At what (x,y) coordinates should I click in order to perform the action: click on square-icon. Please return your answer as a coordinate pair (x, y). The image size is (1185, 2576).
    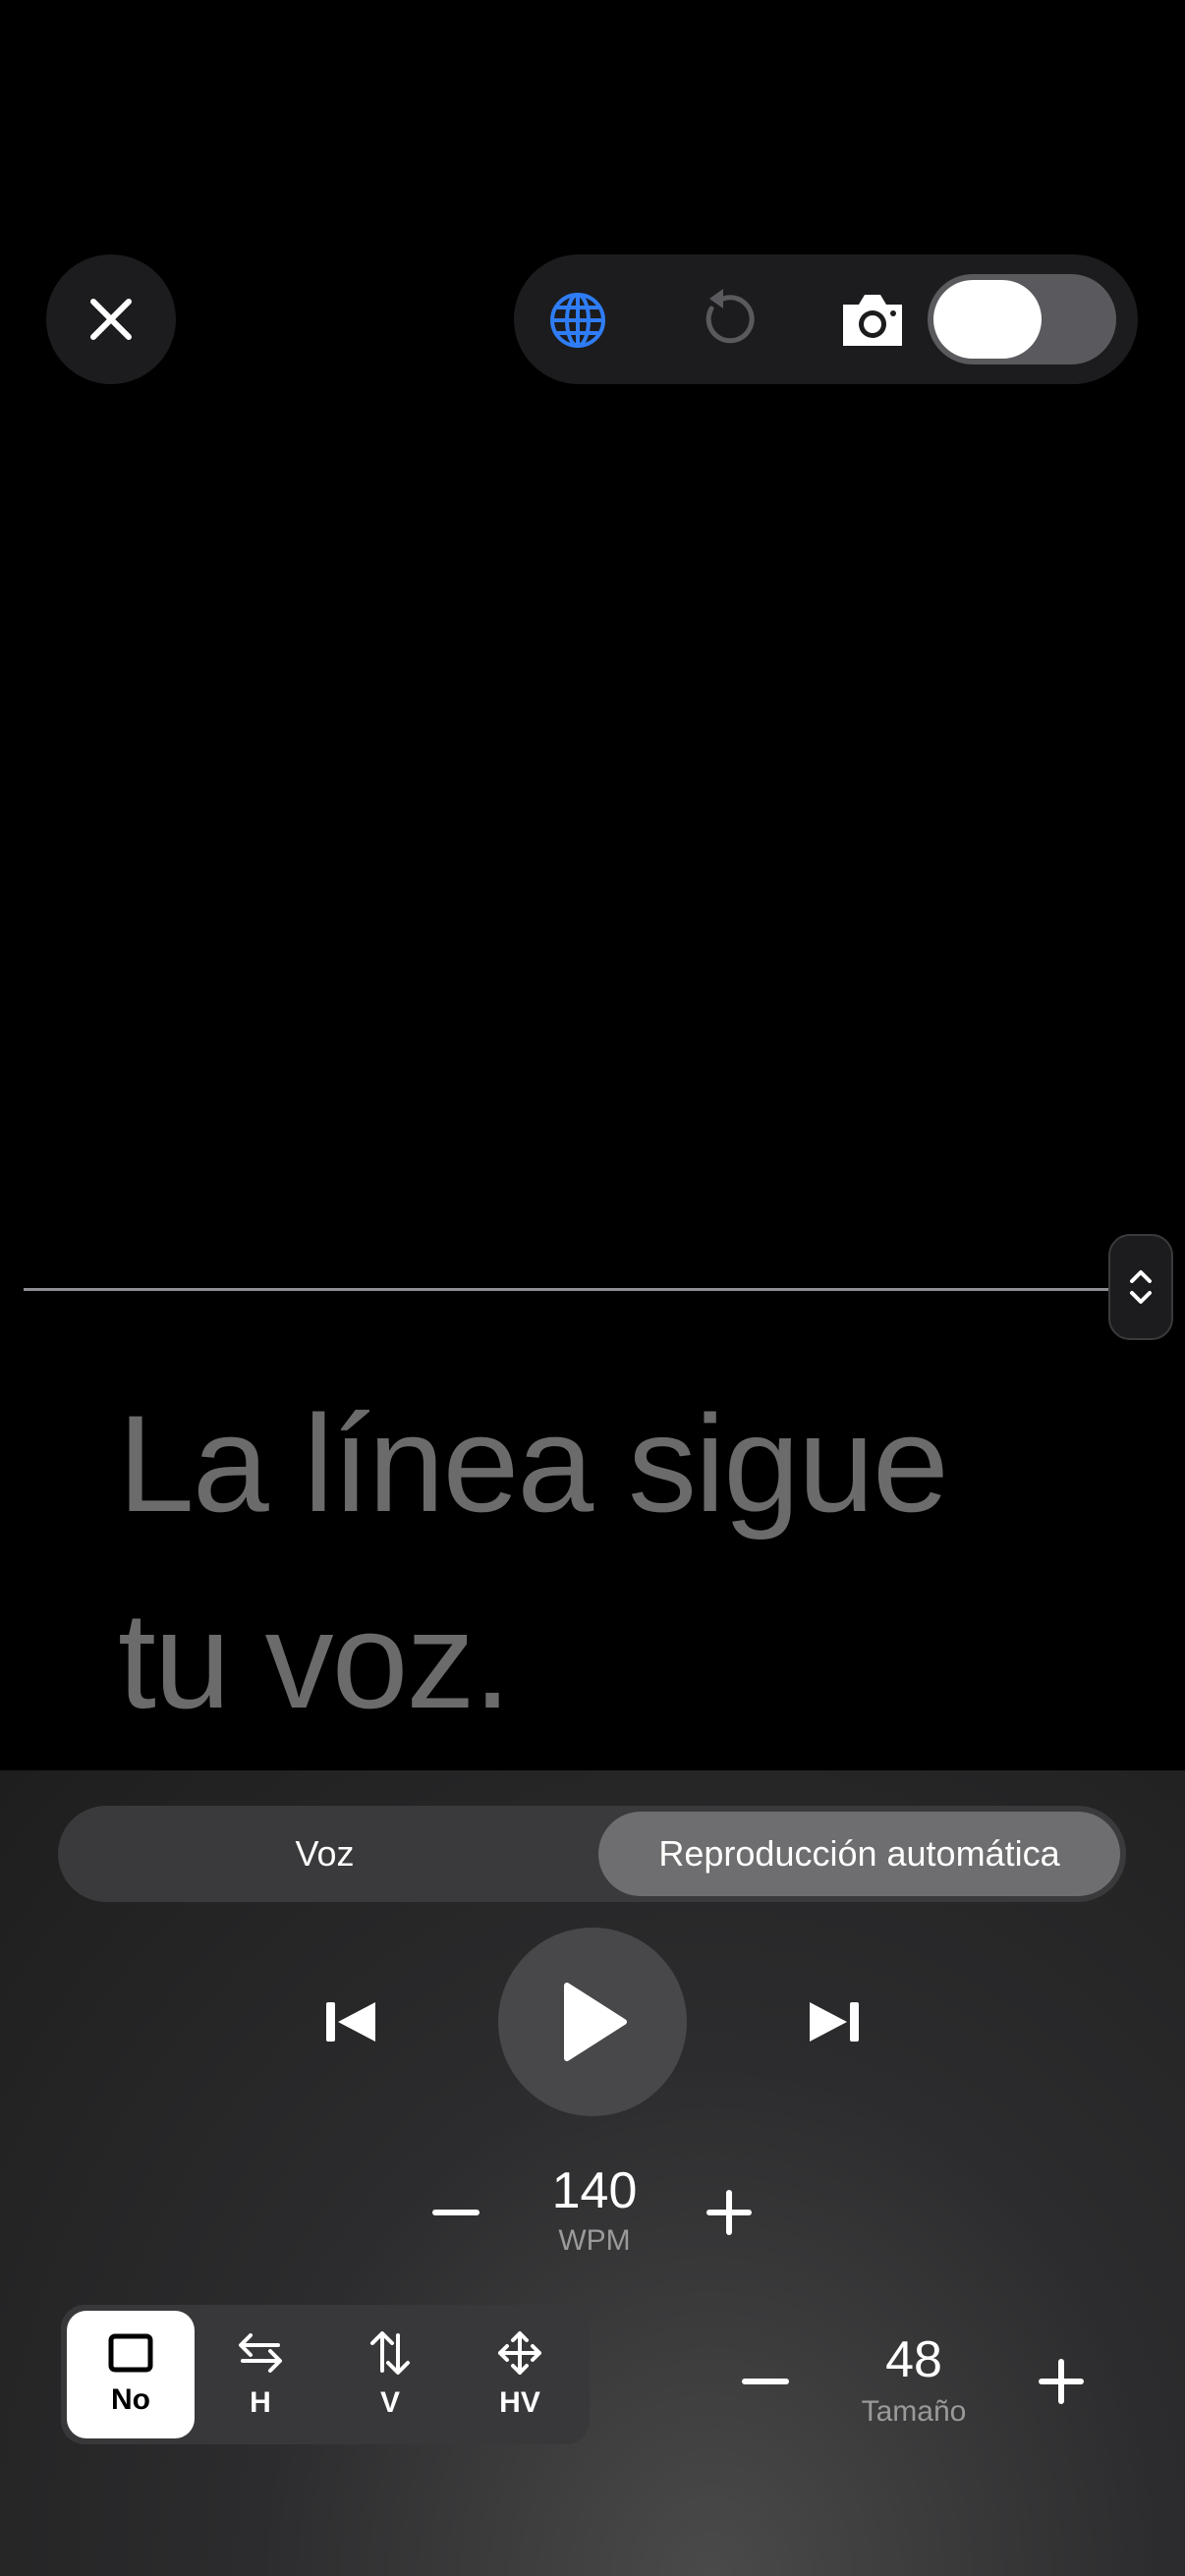
    Looking at the image, I should click on (131, 2353).